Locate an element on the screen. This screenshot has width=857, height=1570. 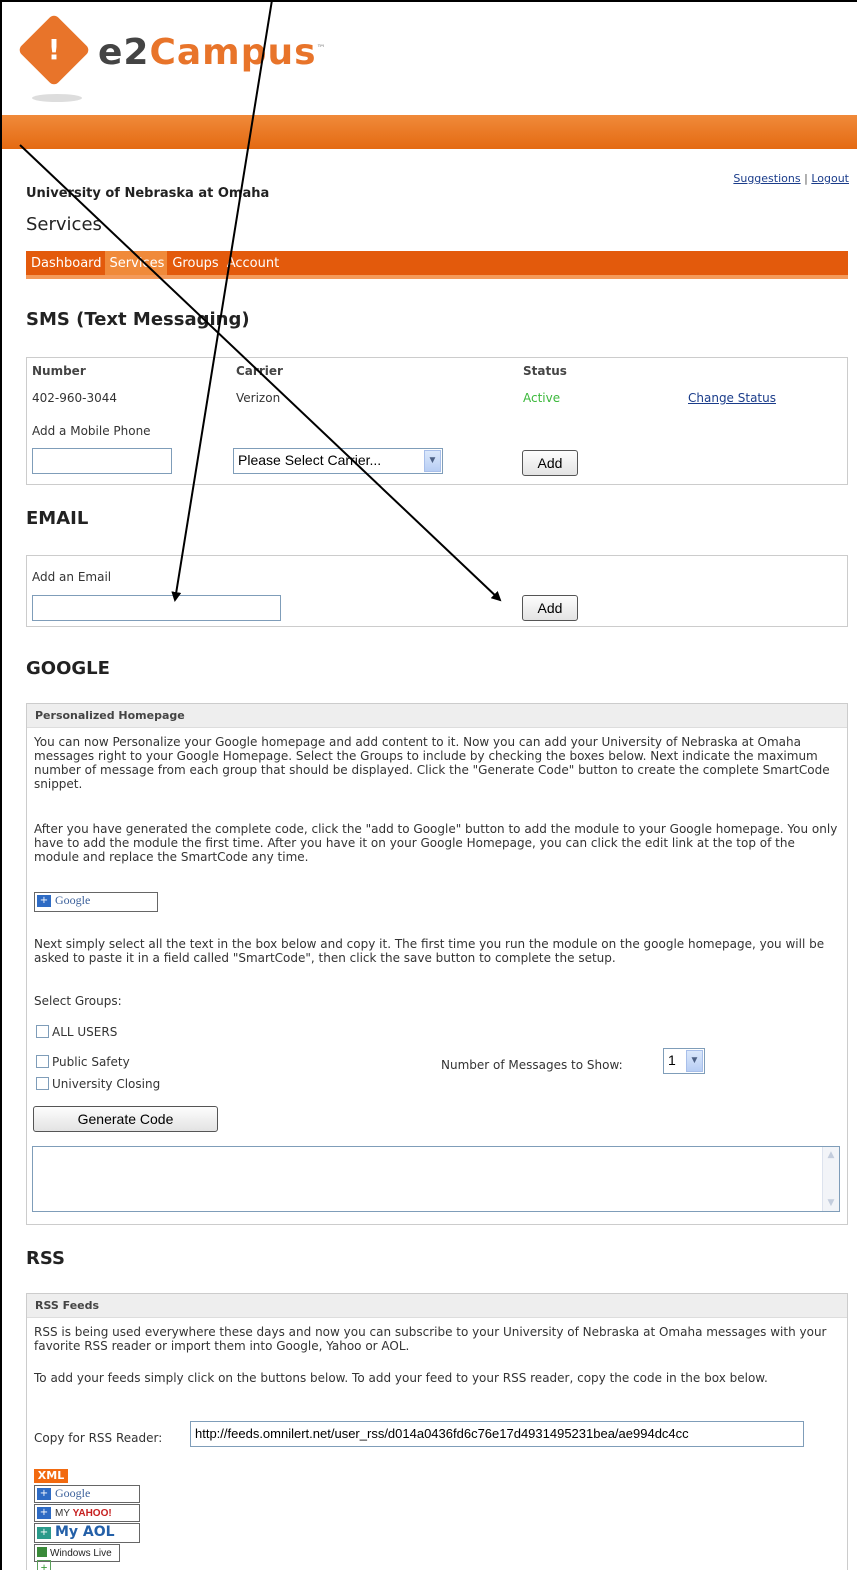
top-links: Suggestions | Logout is located at coordinates (791, 178).